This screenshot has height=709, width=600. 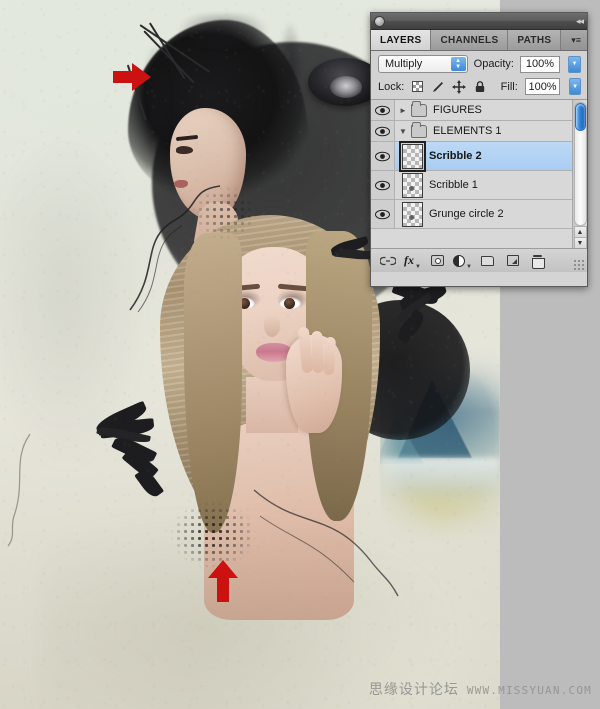 I want to click on layer-row-figures: ► FIGURES, so click(x=479, y=110).